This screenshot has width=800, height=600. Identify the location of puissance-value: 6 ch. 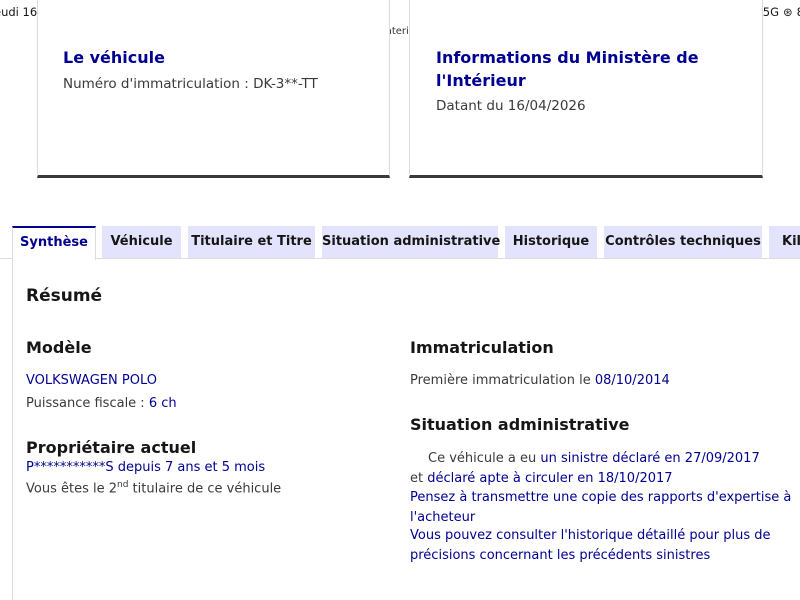
(162, 403).